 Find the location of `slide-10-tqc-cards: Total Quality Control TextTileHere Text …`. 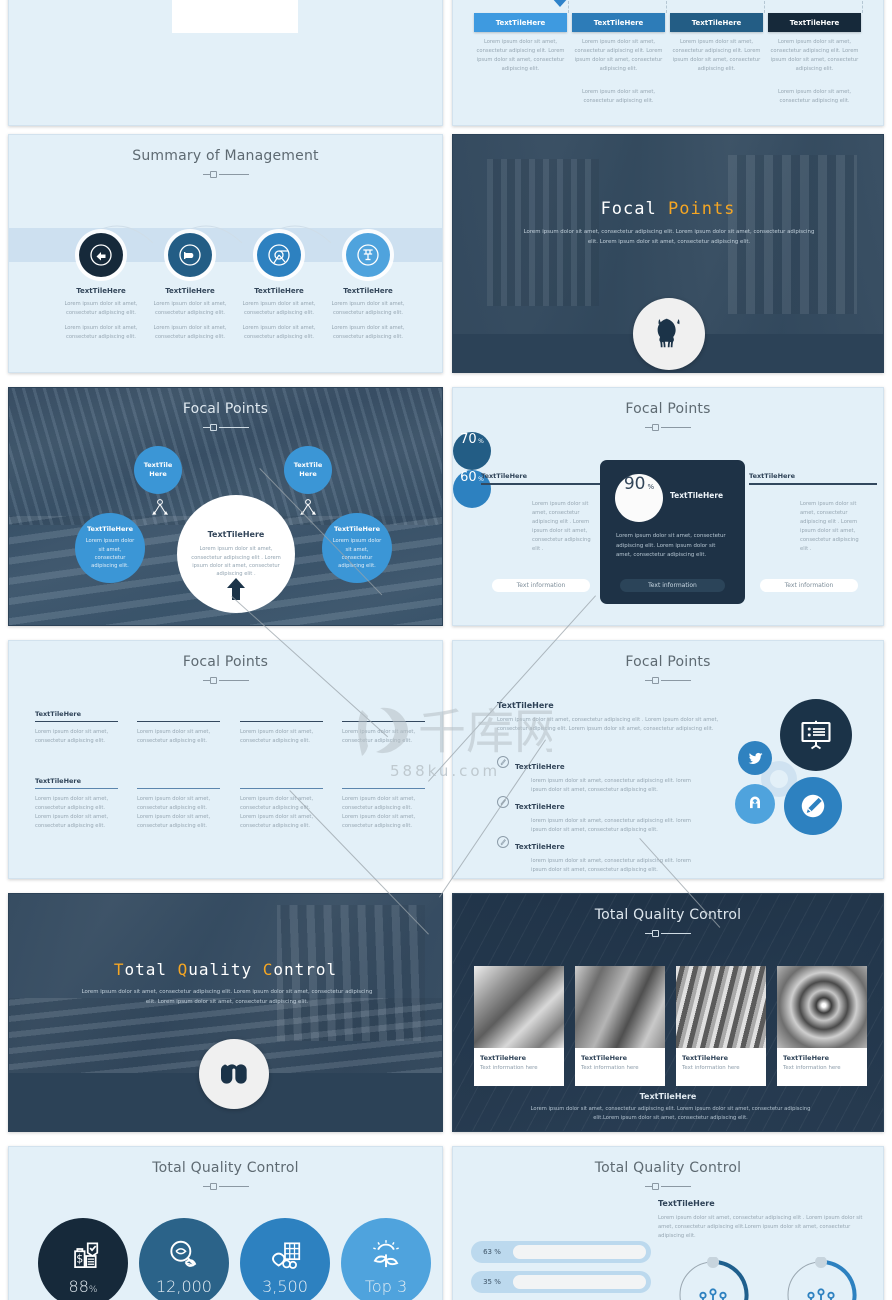

slide-10-tqc-cards: Total Quality Control TextTileHere Text … is located at coordinates (668, 1012).